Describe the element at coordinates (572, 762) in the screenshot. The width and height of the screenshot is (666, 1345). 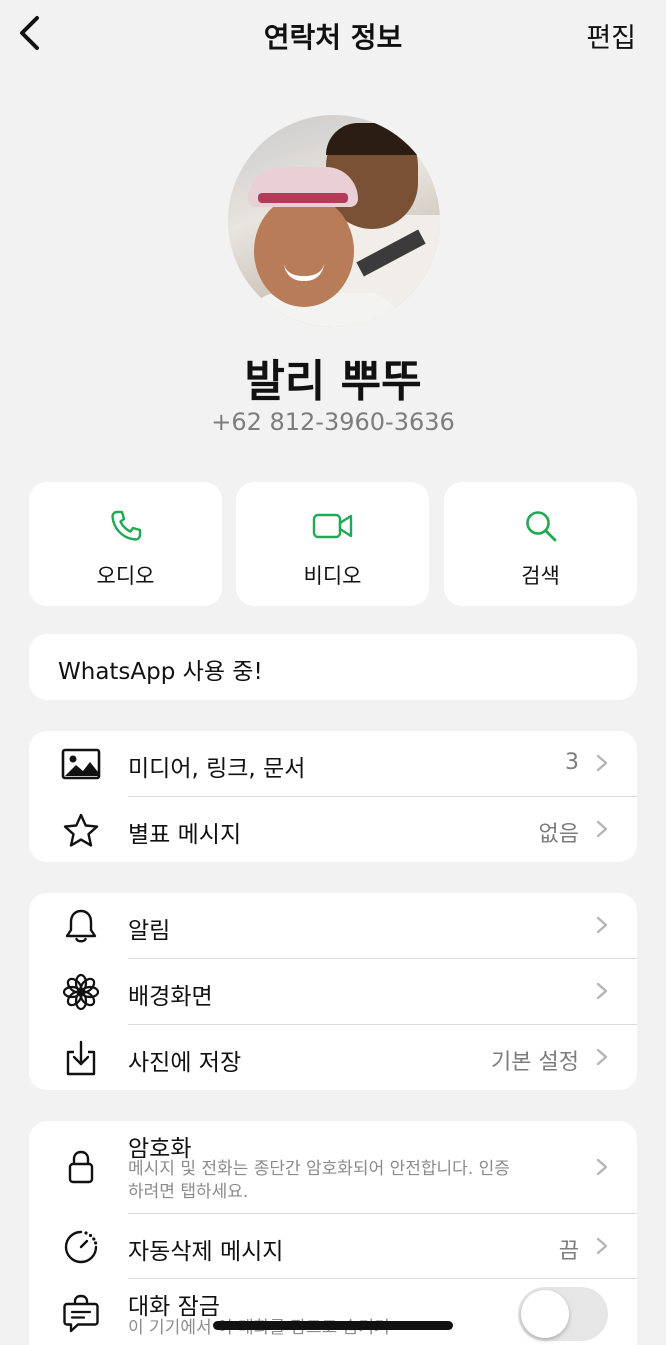
I see `media-count: 3` at that location.